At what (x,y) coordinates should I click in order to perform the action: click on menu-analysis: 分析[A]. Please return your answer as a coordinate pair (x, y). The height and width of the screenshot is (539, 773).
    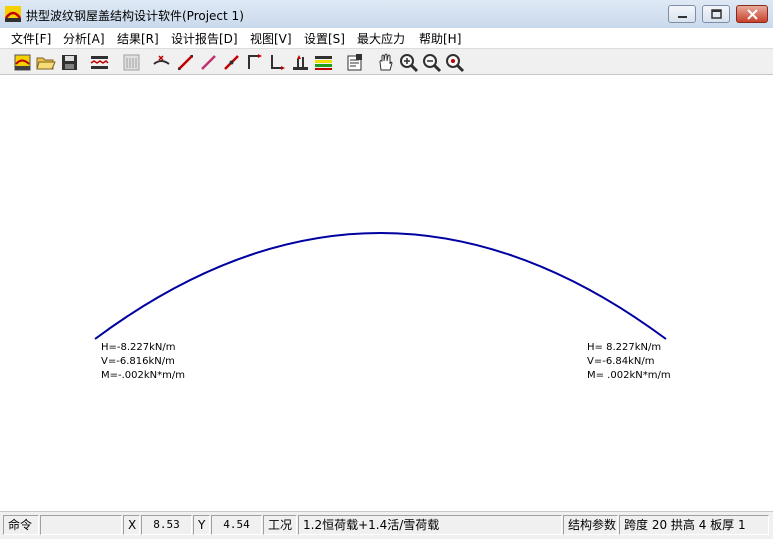
    Looking at the image, I should click on (84, 38).